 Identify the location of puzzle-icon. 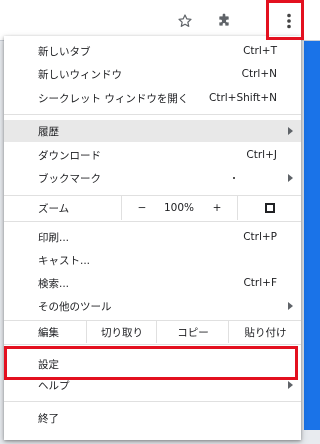
(224, 21).